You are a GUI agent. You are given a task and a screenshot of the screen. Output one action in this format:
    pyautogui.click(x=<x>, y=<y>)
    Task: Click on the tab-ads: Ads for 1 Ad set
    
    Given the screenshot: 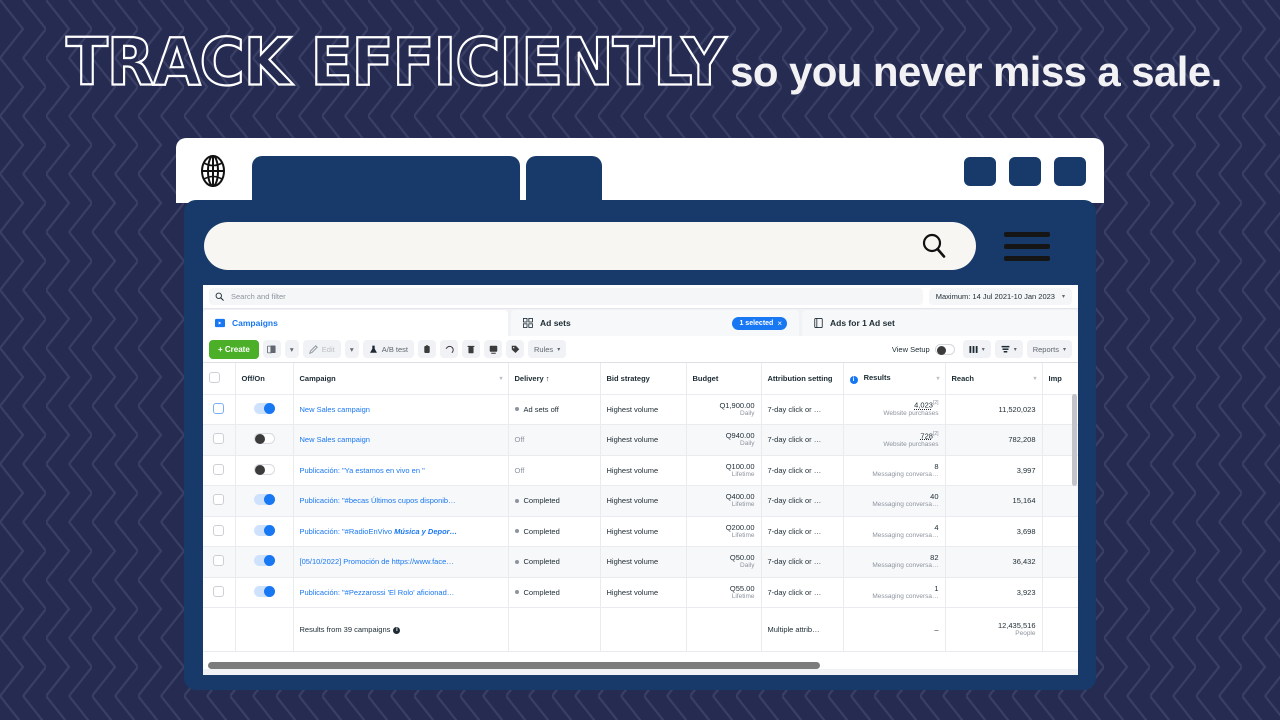 What is the action you would take?
    pyautogui.click(x=940, y=323)
    